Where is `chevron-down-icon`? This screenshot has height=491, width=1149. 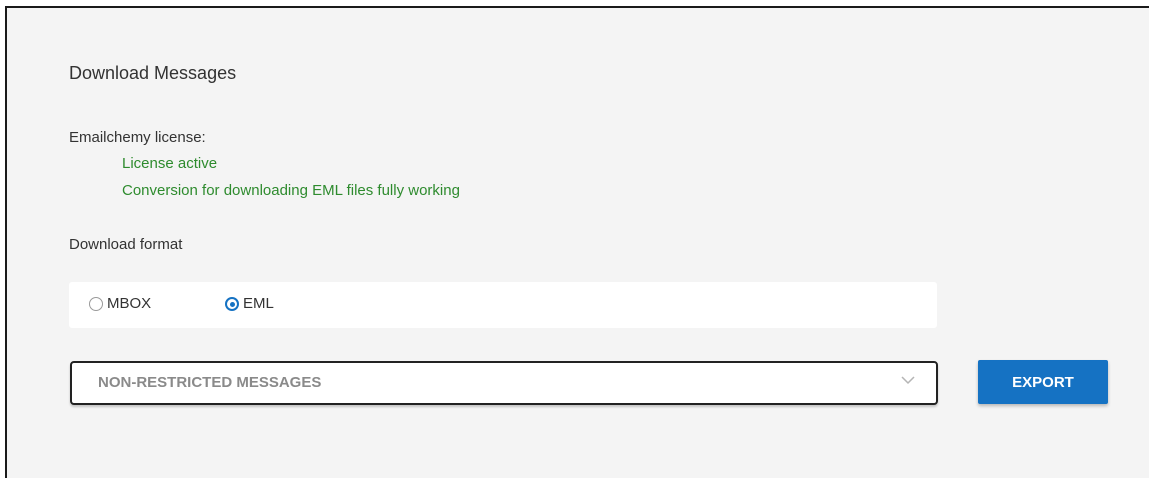 chevron-down-icon is located at coordinates (908, 380).